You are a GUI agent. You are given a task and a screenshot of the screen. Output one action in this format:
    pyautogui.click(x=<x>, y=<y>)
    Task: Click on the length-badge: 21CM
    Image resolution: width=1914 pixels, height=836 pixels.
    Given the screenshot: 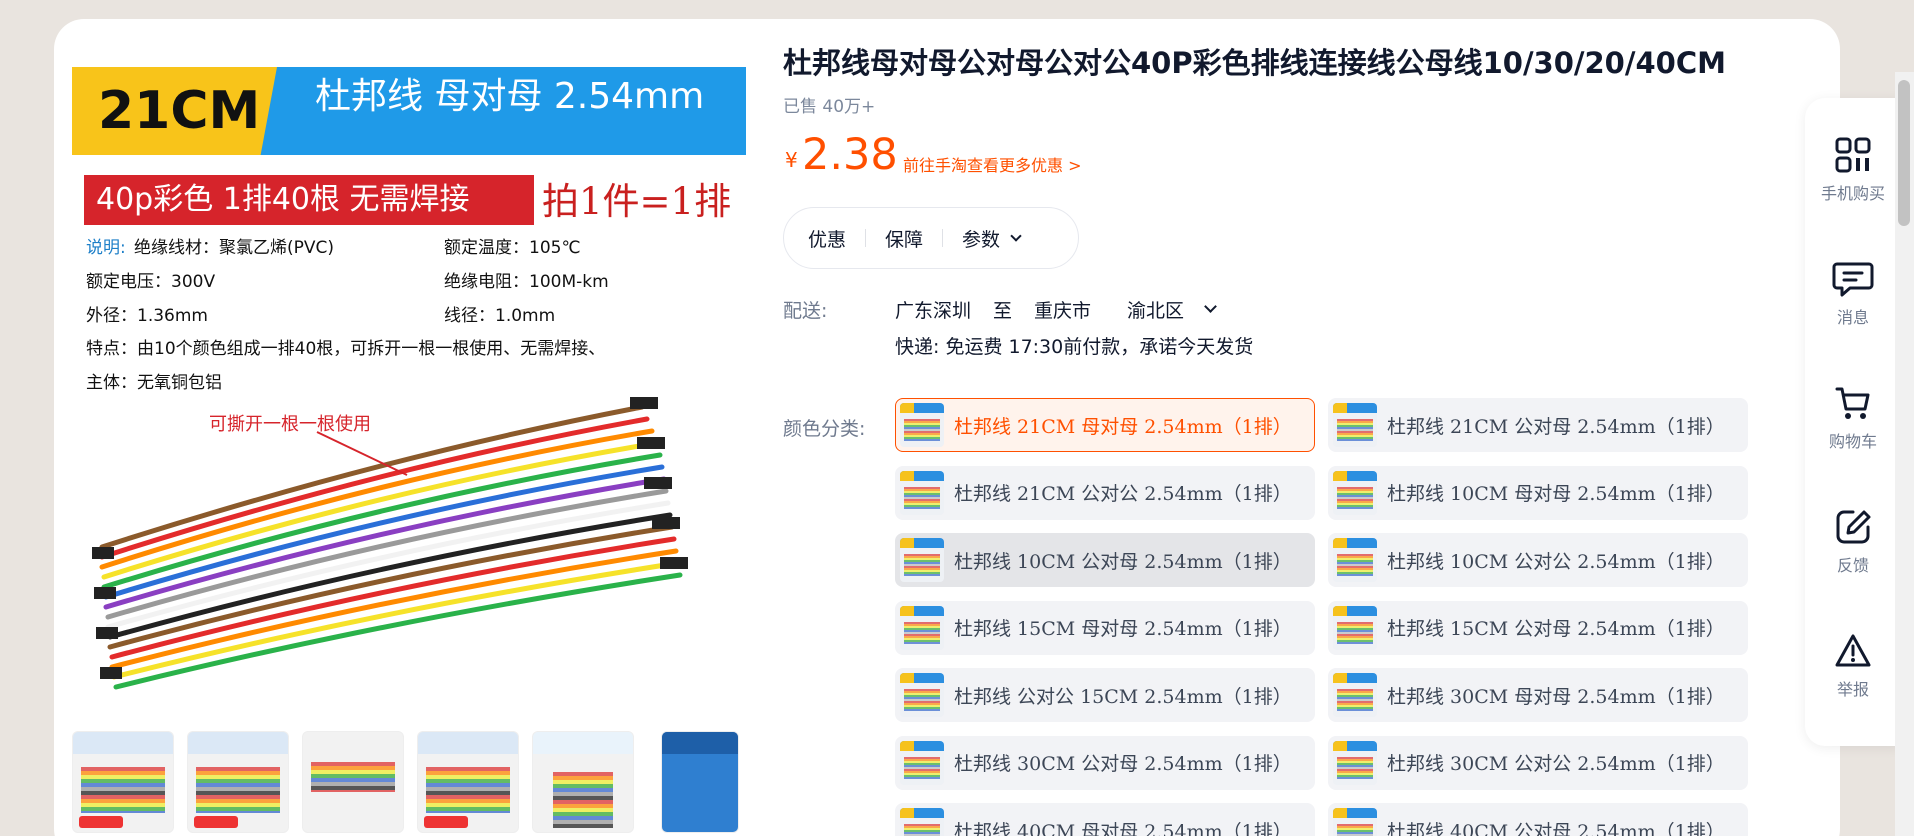 What is the action you would take?
    pyautogui.click(x=174, y=111)
    